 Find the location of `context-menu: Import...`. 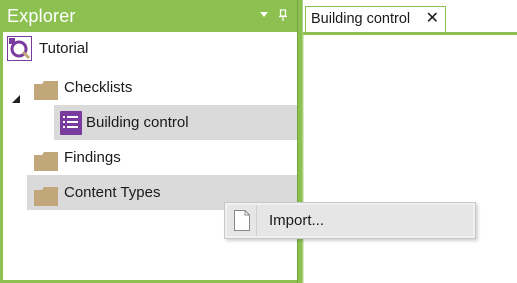

context-menu: Import... is located at coordinates (350, 220).